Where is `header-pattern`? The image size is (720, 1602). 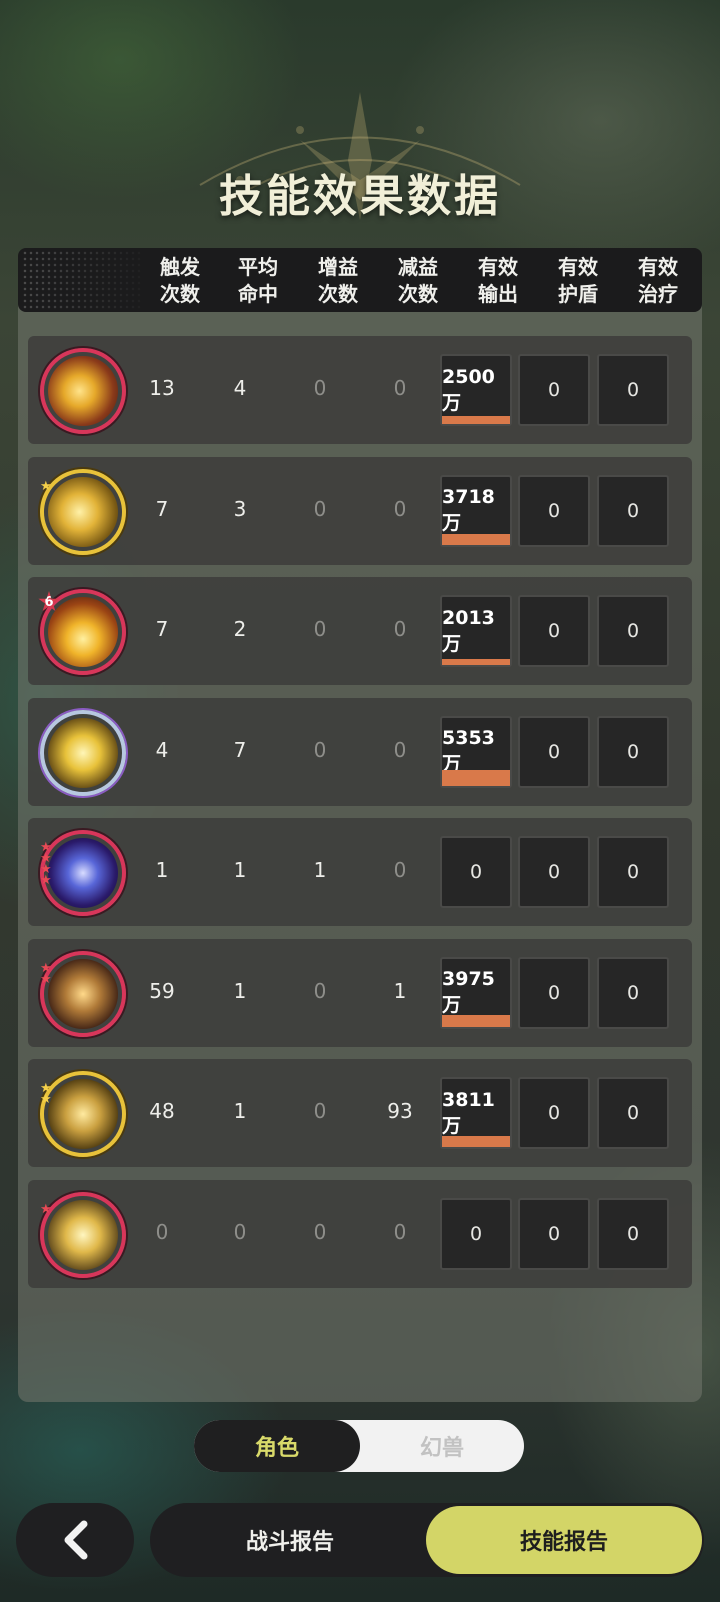
header-pattern is located at coordinates (82, 280).